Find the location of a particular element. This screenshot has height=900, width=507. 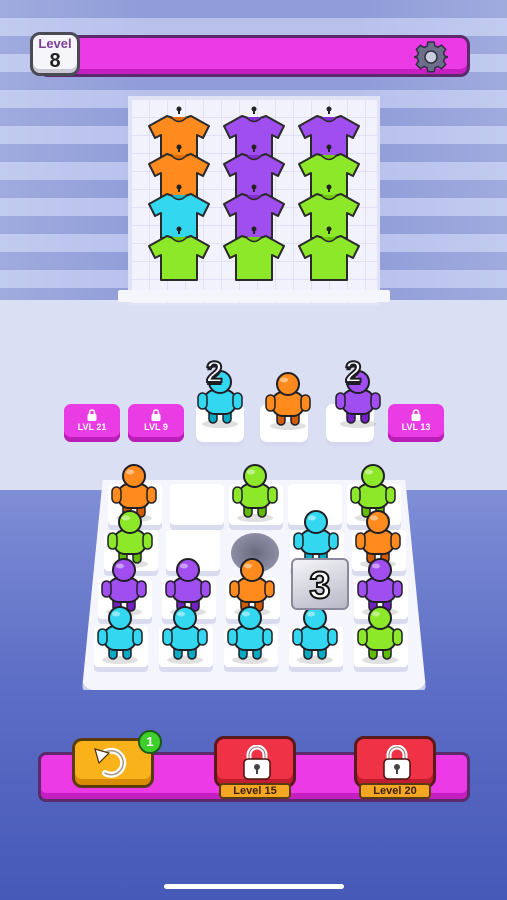

level-number: 8 is located at coordinates (55, 61).